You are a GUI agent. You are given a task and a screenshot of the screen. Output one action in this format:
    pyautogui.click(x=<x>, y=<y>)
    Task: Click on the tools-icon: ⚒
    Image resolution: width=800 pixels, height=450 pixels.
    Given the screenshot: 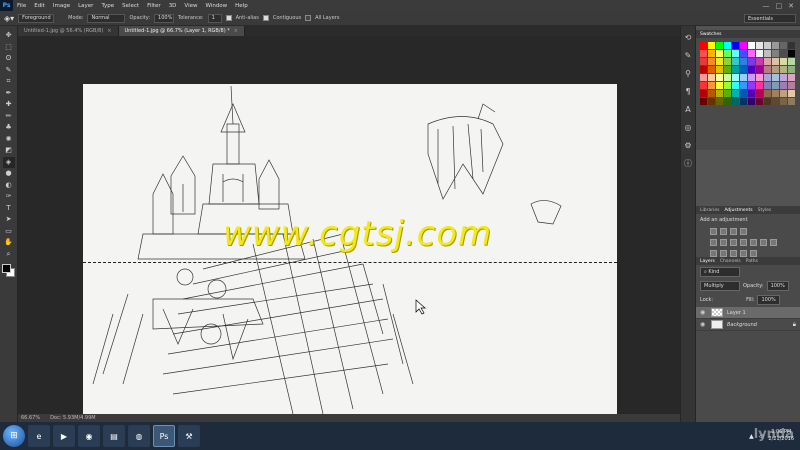 What is the action you would take?
    pyautogui.click(x=189, y=436)
    